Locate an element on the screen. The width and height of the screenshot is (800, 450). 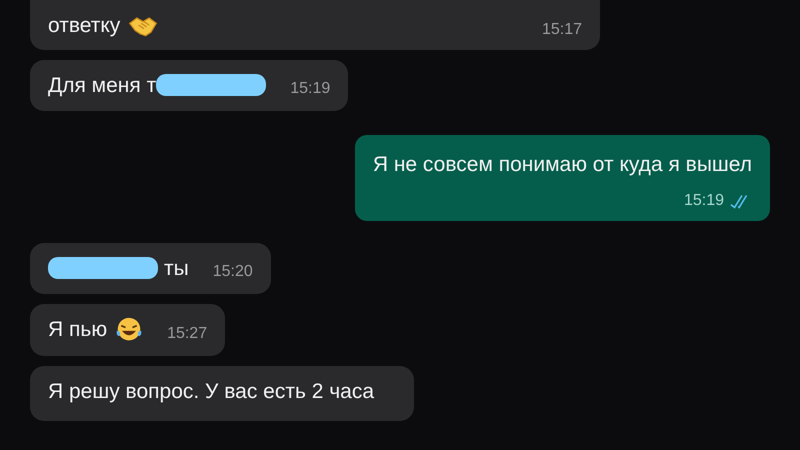
message-time: 15:27 is located at coordinates (187, 334).